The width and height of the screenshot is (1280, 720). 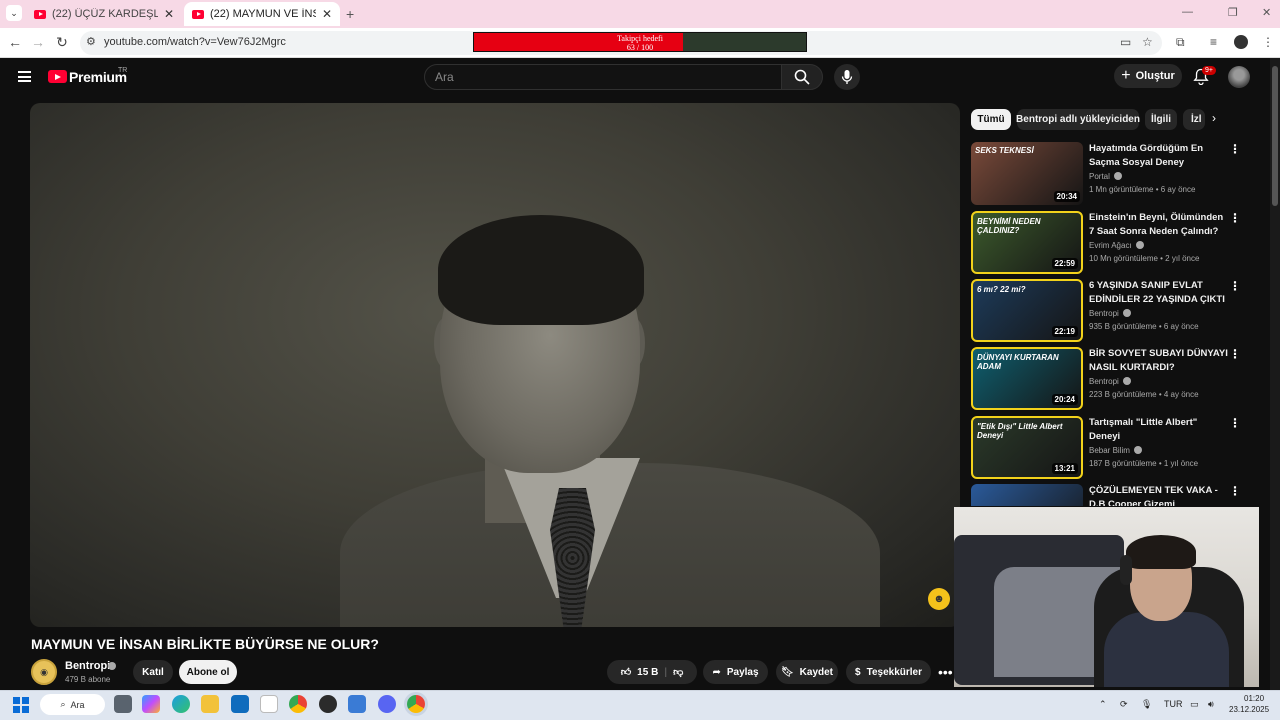 What do you see at coordinates (210, 704) in the screenshot?
I see `file-explorer-icon` at bounding box center [210, 704].